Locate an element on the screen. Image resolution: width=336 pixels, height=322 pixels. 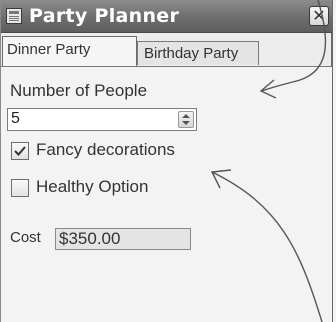
number-of-people-stepper: 5 is located at coordinates (102, 119).